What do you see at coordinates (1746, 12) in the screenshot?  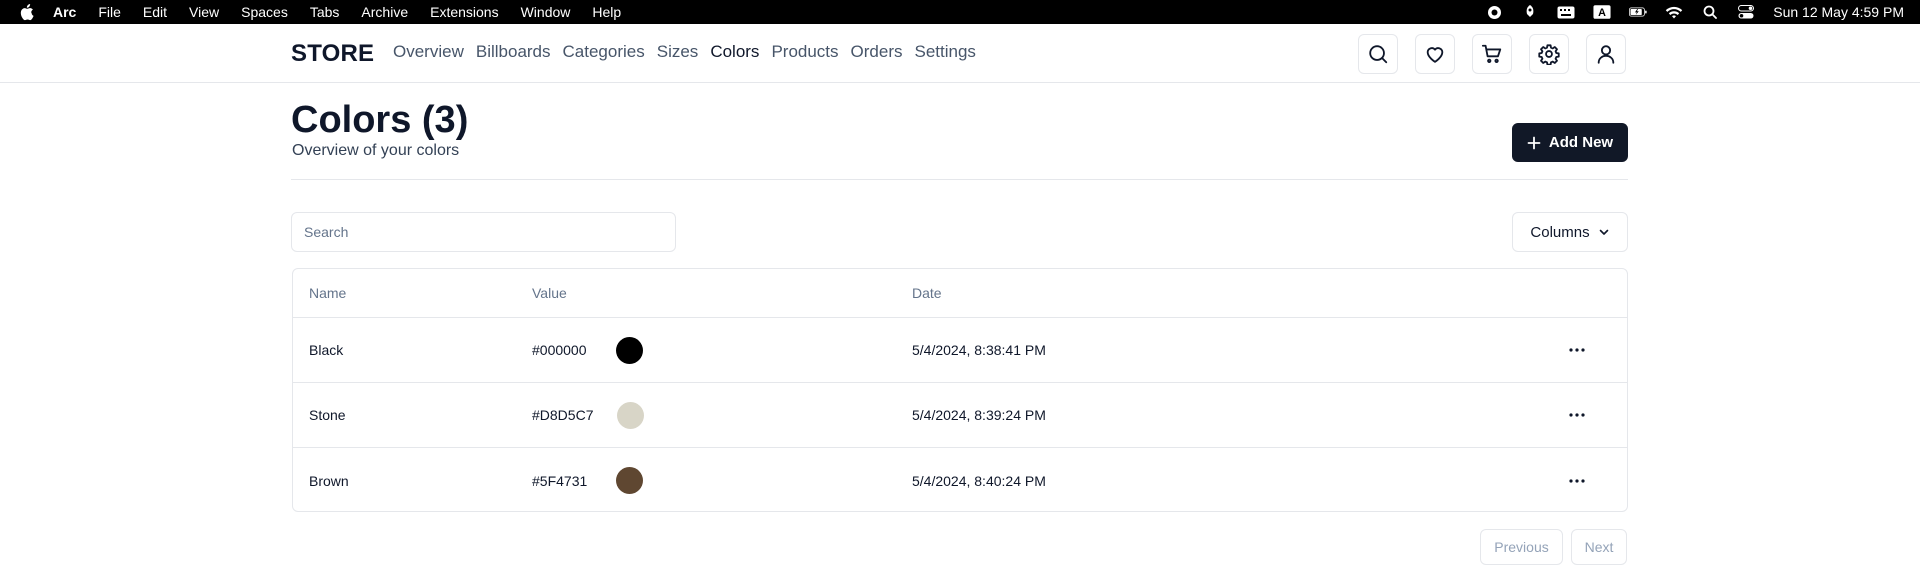 I see `control-center-icon` at bounding box center [1746, 12].